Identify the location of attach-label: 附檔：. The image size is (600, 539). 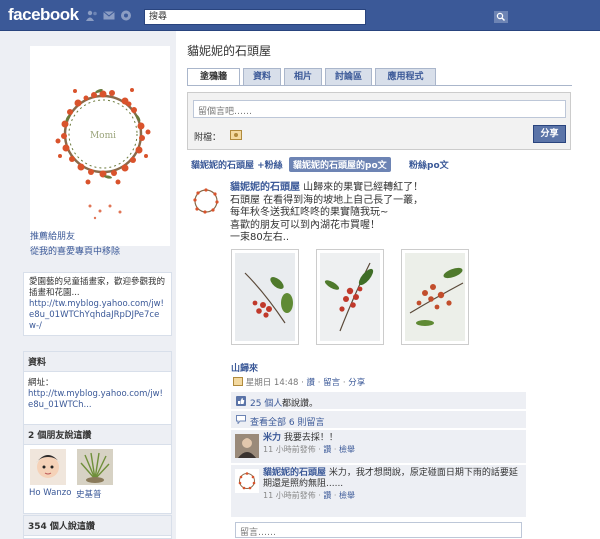
(208, 138).